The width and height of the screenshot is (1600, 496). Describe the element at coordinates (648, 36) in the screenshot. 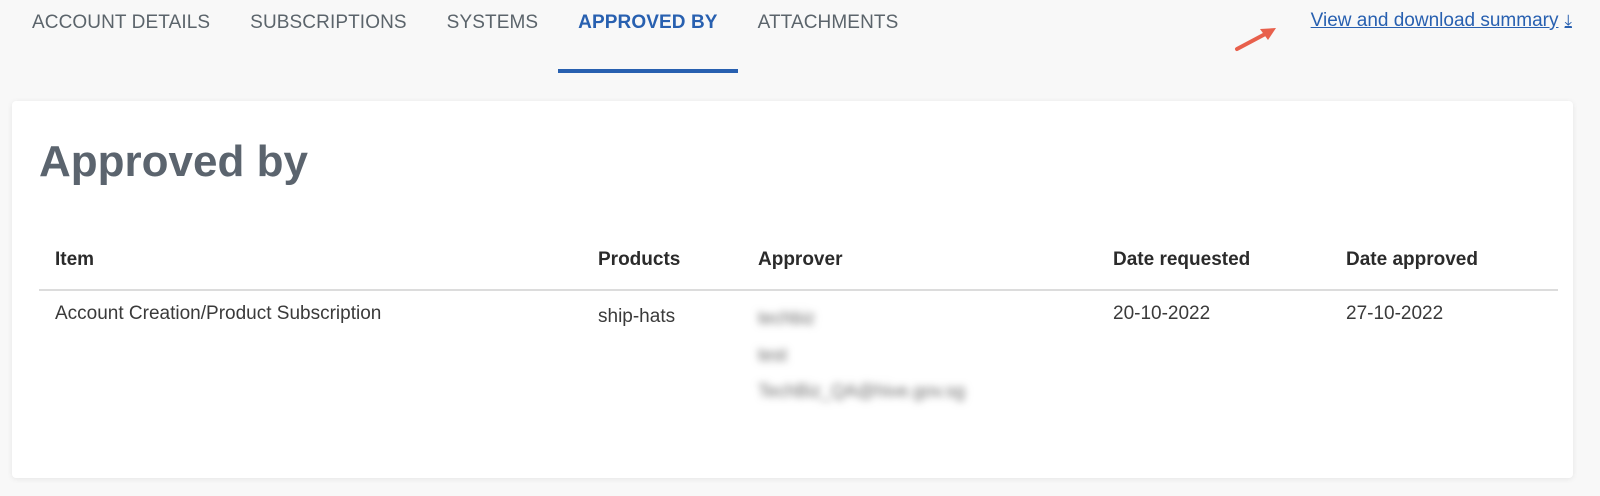

I see `tab-approved-by: APPROVED BY` at that location.